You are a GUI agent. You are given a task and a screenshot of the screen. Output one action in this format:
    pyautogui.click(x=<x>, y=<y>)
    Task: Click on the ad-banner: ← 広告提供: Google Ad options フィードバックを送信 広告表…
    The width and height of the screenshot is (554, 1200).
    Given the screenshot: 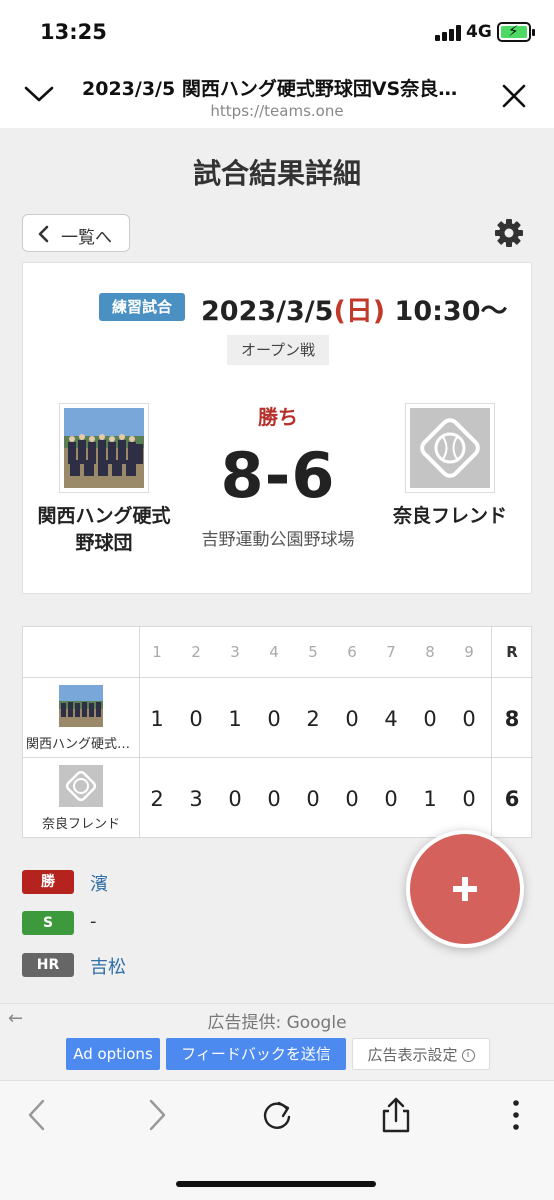 What is the action you would take?
    pyautogui.click(x=277, y=1041)
    